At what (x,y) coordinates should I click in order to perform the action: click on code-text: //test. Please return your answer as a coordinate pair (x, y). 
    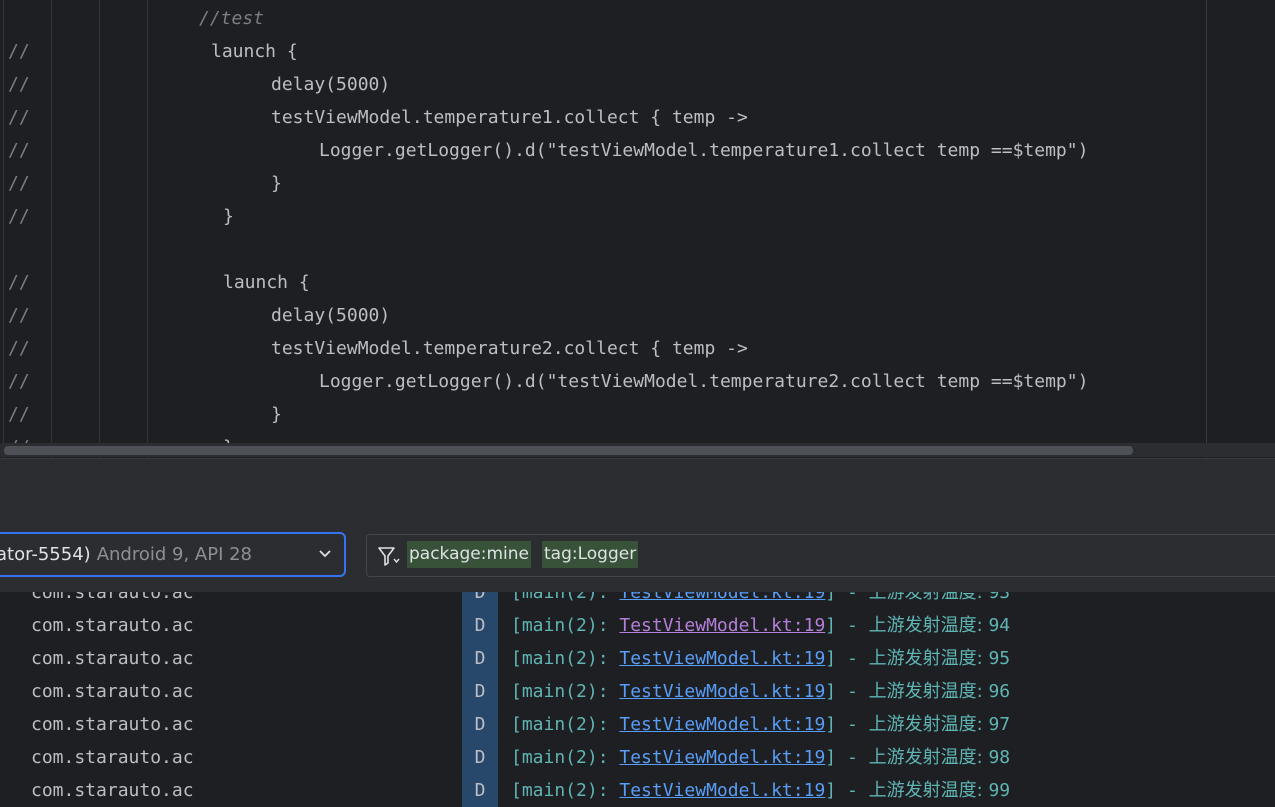
    Looking at the image, I should click on (232, 18).